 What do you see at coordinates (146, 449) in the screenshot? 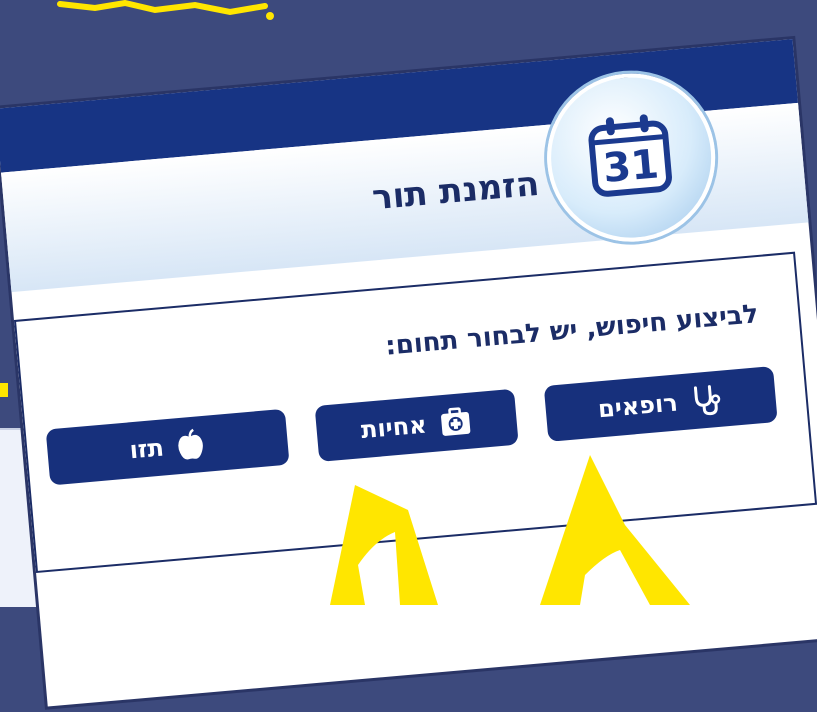
I see `nutrition-label: תזו` at bounding box center [146, 449].